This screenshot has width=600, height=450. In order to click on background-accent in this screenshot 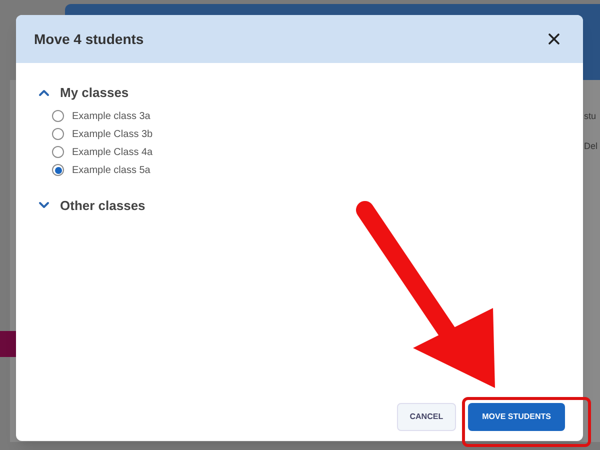, I will do `click(8, 344)`.